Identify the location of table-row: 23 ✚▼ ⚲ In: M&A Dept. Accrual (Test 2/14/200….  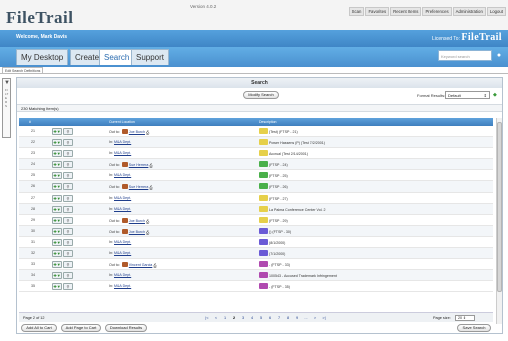
(256, 154).